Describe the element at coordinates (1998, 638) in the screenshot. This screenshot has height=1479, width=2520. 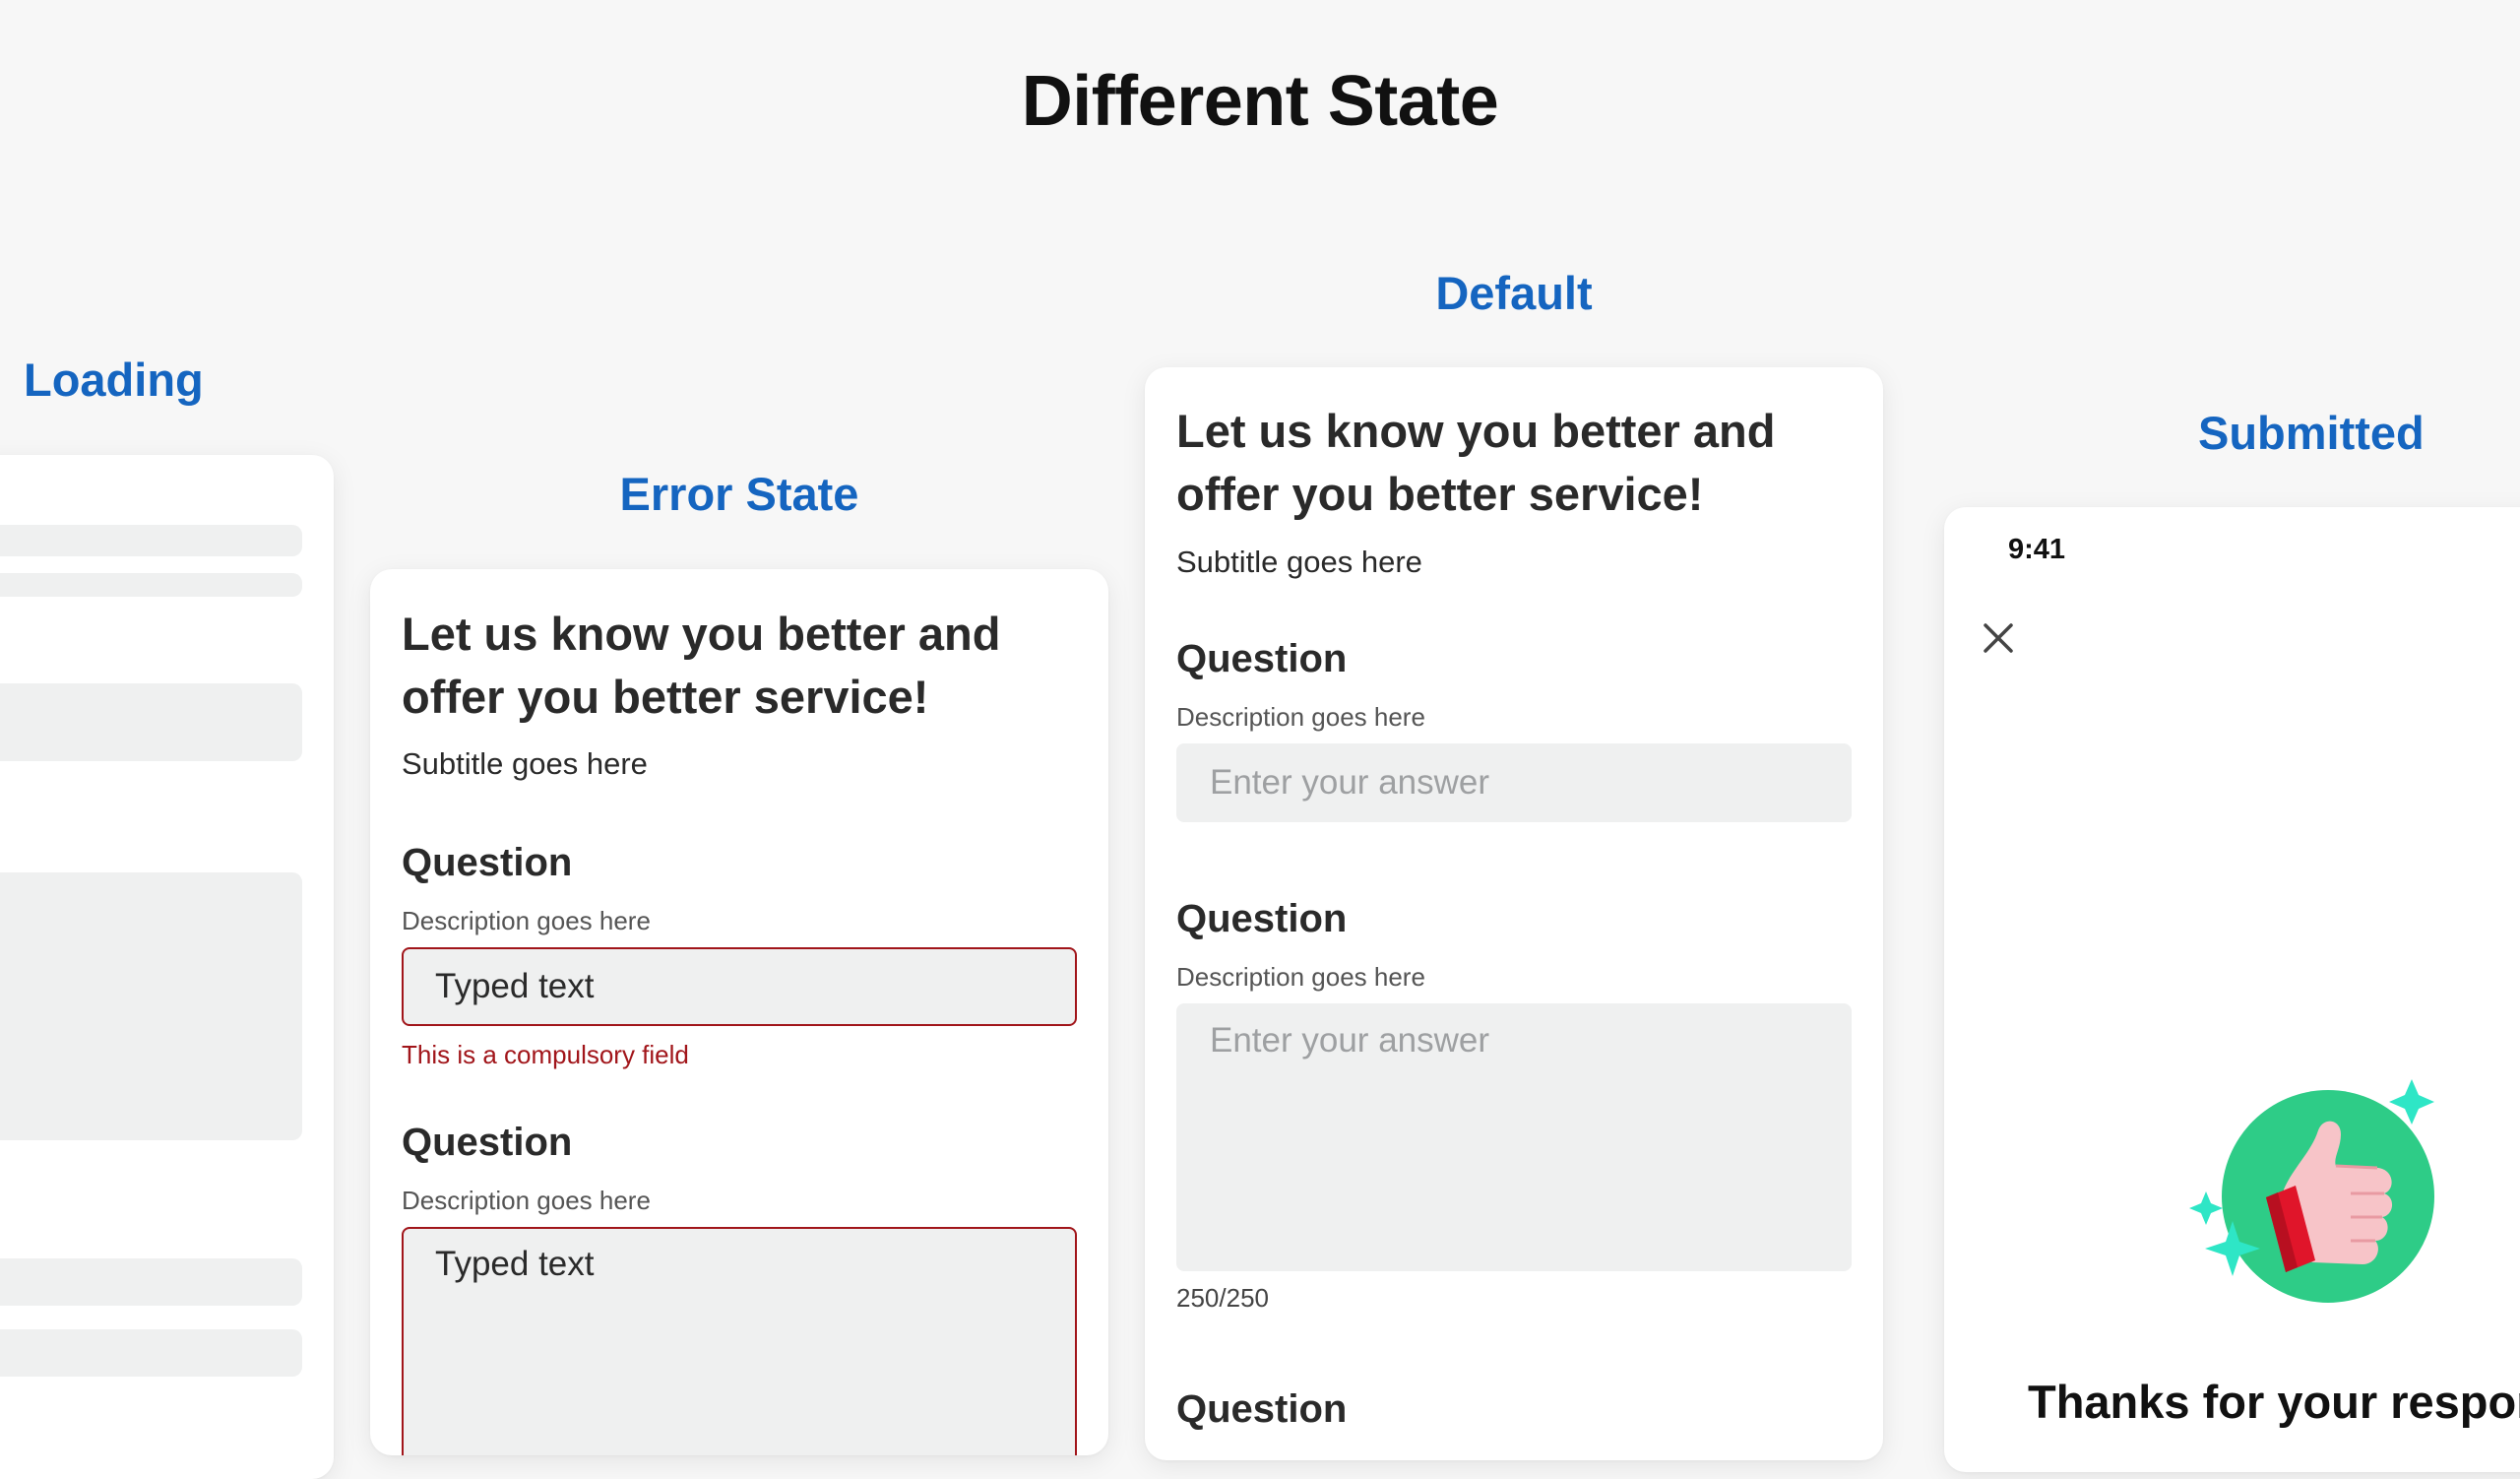
I see `close-icon` at that location.